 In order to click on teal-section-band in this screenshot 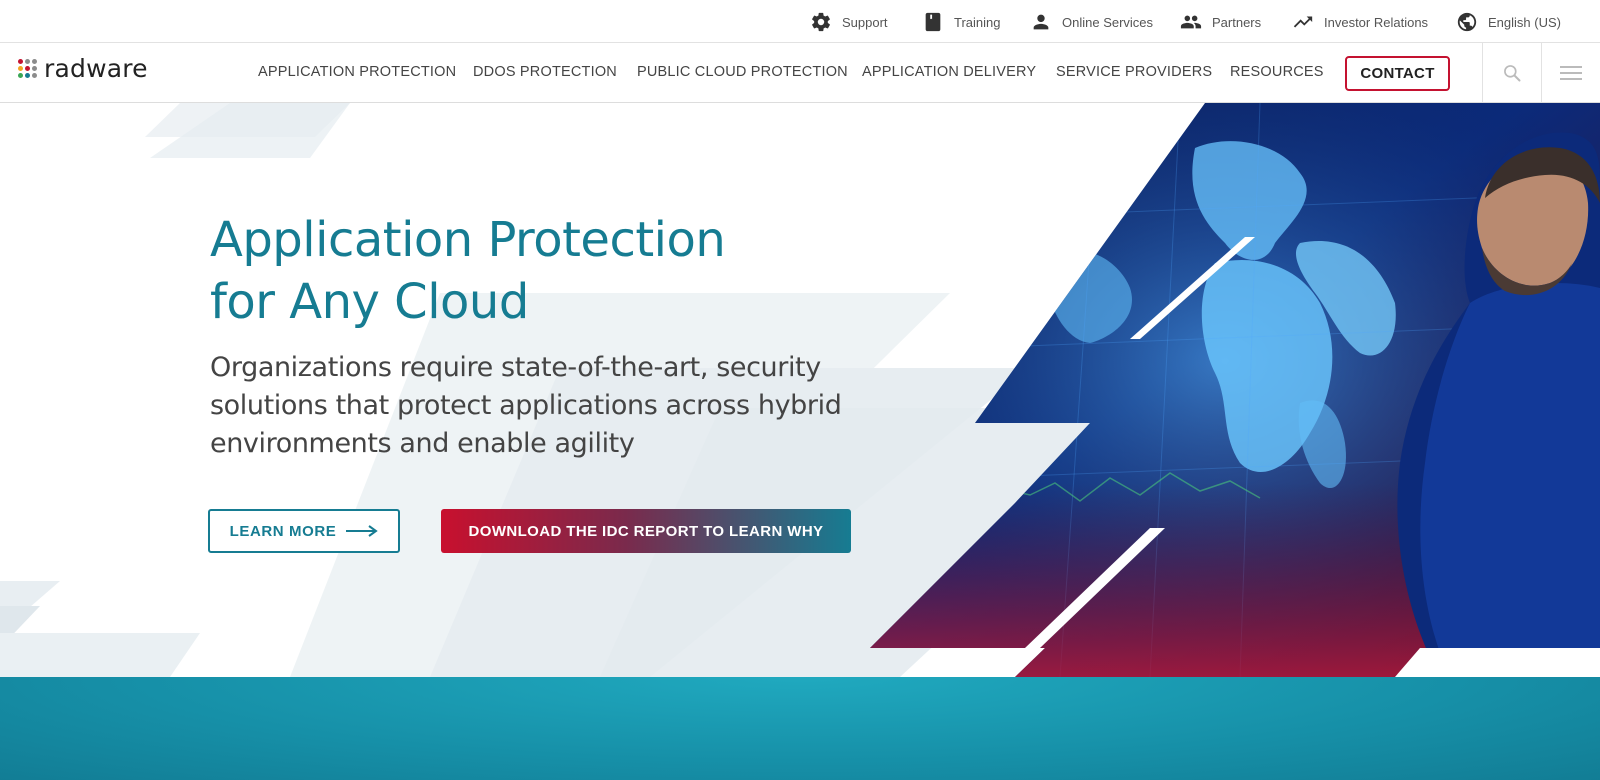, I will do `click(800, 728)`.